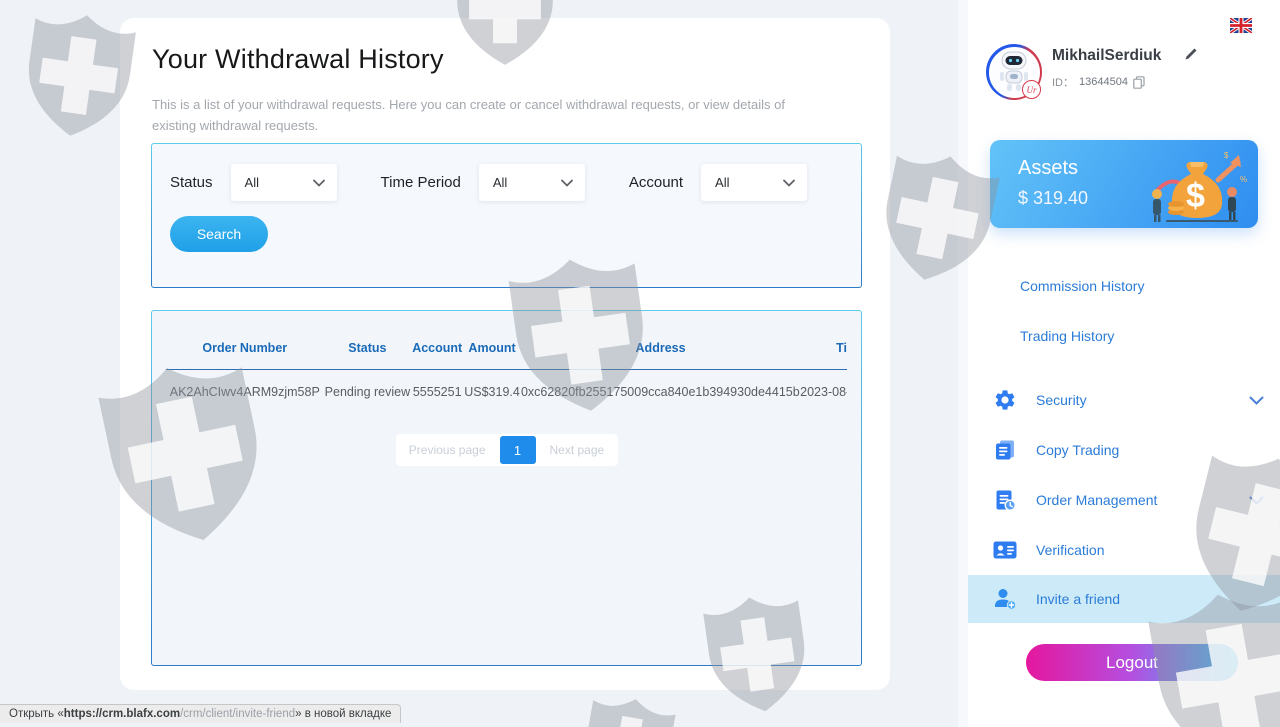 Image resolution: width=1280 pixels, height=727 pixels. What do you see at coordinates (367, 392) in the screenshot?
I see `cell-status: Pending review` at bounding box center [367, 392].